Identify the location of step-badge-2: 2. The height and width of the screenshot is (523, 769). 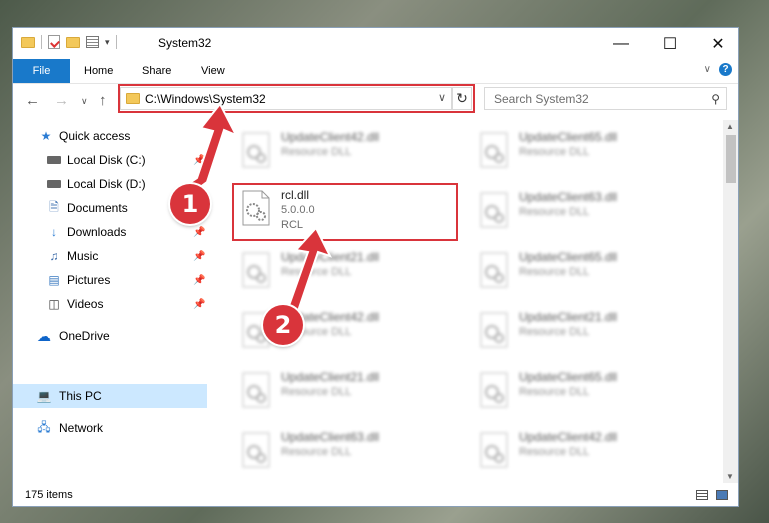
(283, 325).